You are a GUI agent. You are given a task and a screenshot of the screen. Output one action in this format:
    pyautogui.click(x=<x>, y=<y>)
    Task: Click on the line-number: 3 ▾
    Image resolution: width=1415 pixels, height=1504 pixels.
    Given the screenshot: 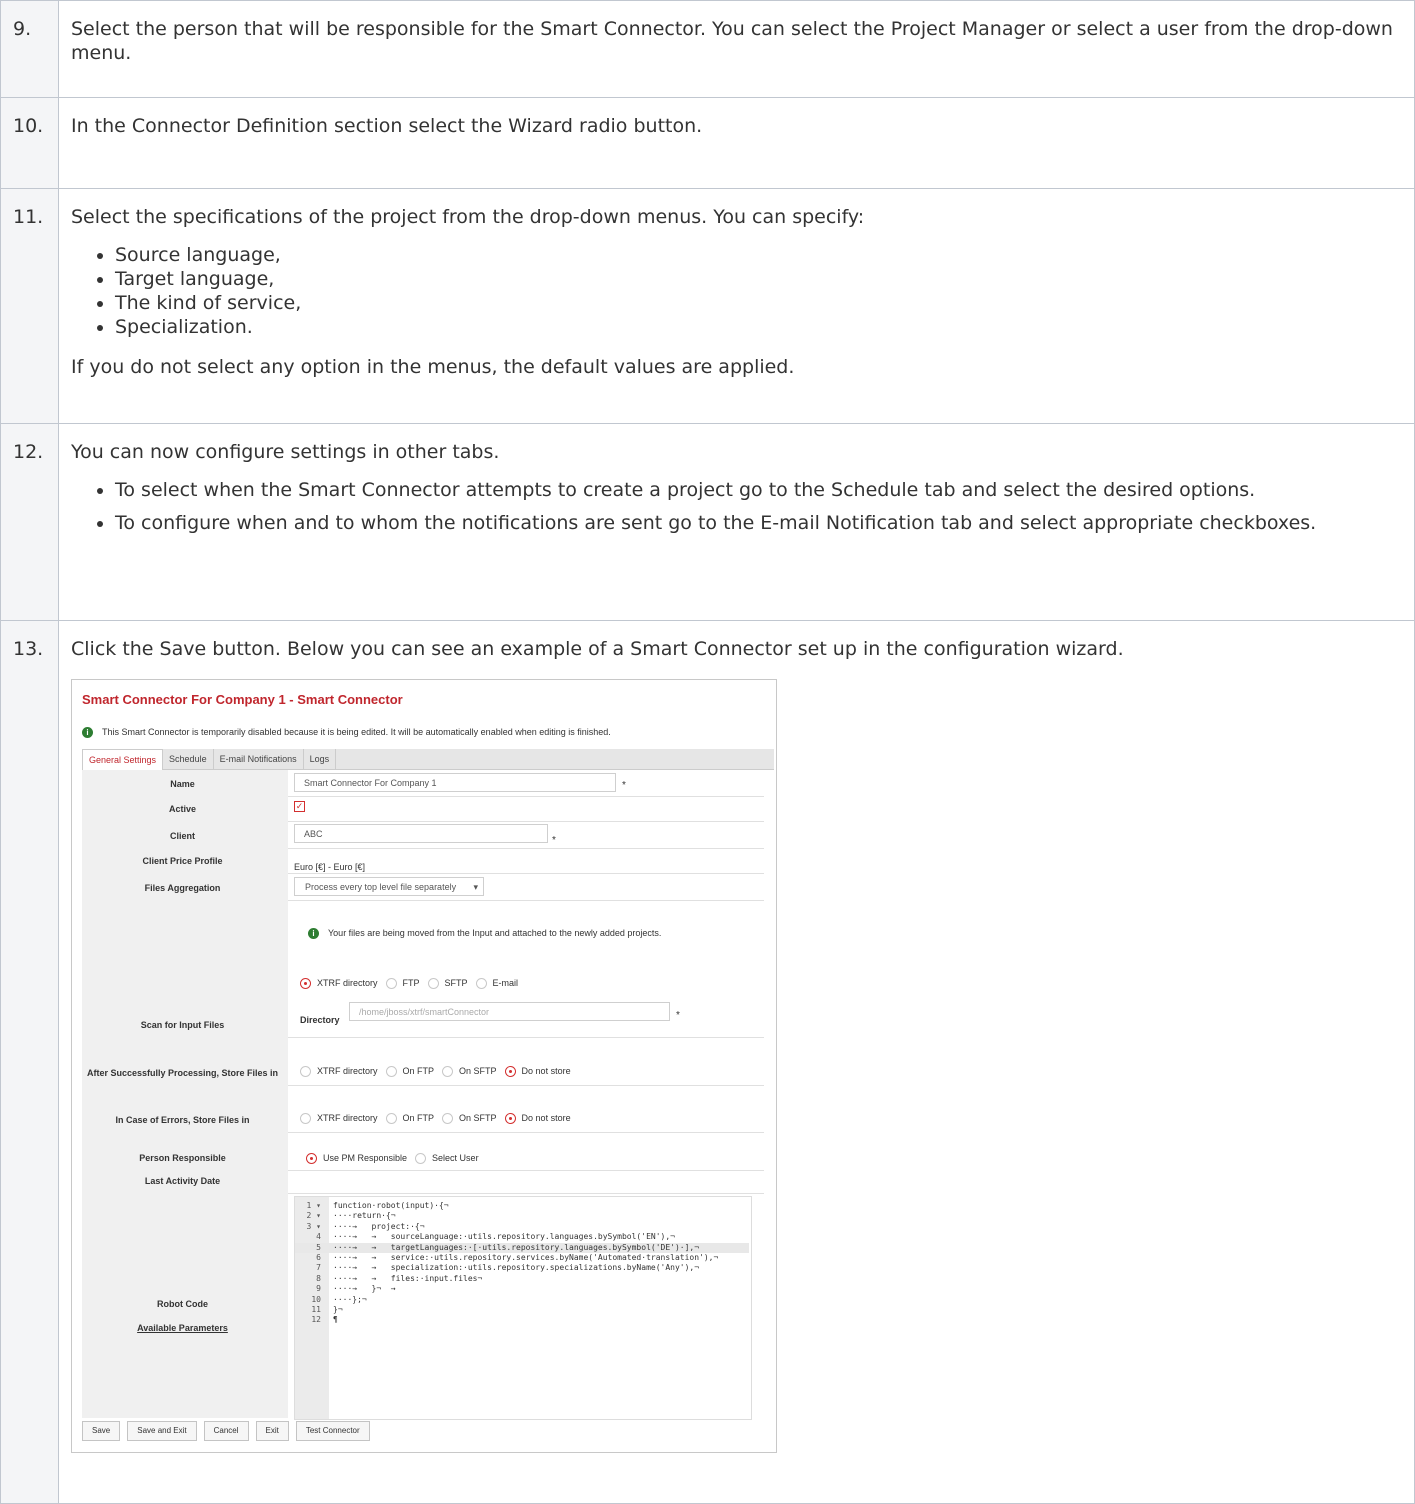 What is the action you would take?
    pyautogui.click(x=313, y=1226)
    